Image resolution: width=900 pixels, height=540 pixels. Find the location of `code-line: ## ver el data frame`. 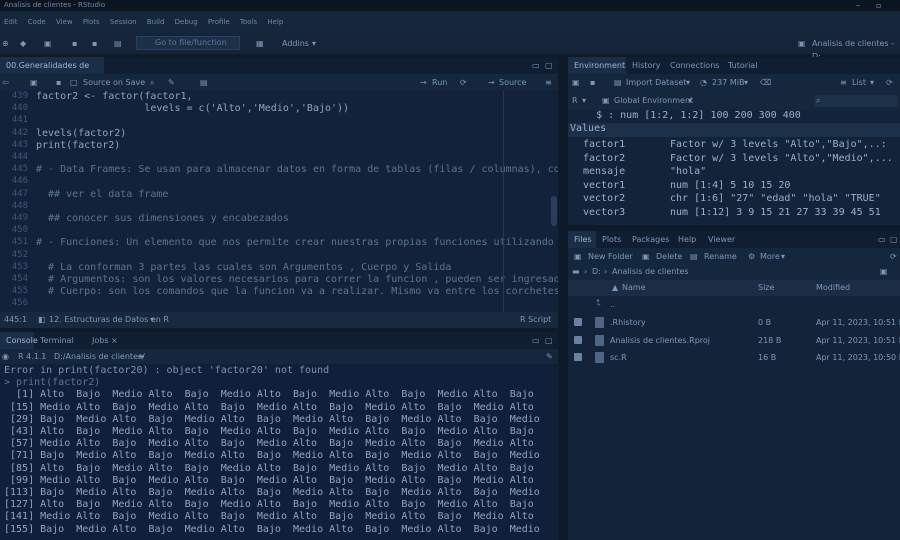

code-line: ## ver el data frame is located at coordinates (102, 194).